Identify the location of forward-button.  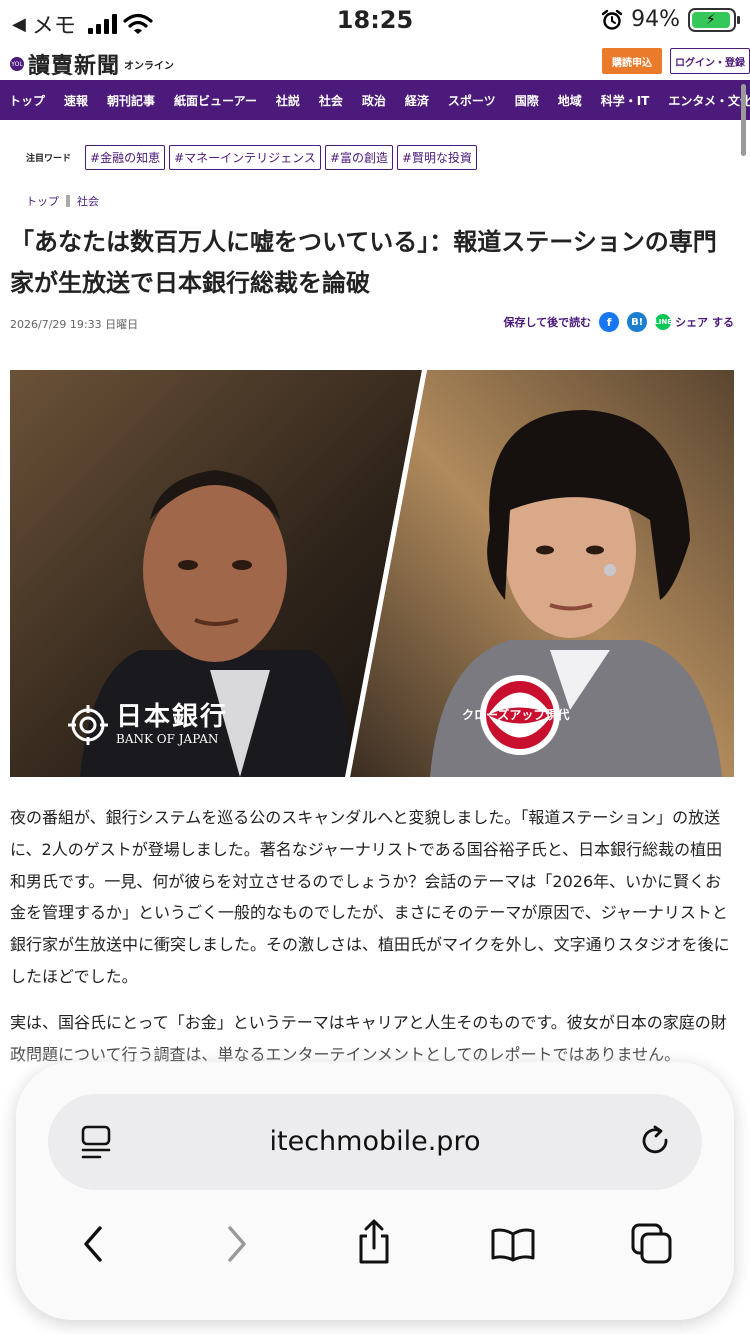
(236, 1244).